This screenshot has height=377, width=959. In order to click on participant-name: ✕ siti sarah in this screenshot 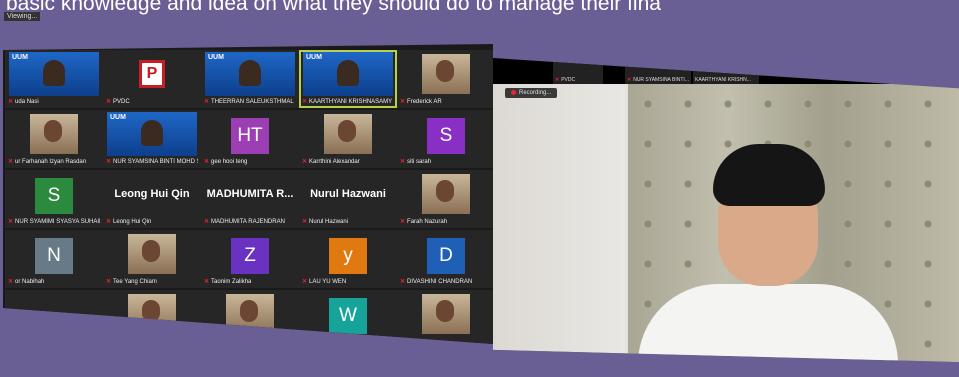, I will do `click(416, 162)`.